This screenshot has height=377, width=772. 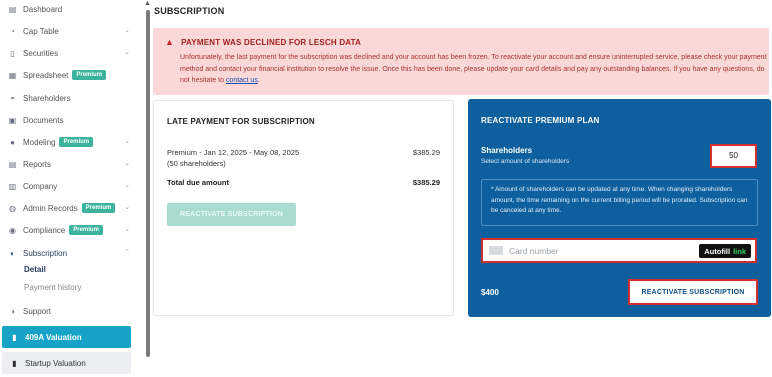 I want to click on plan-shareholders: (50 shareholders), so click(x=196, y=163).